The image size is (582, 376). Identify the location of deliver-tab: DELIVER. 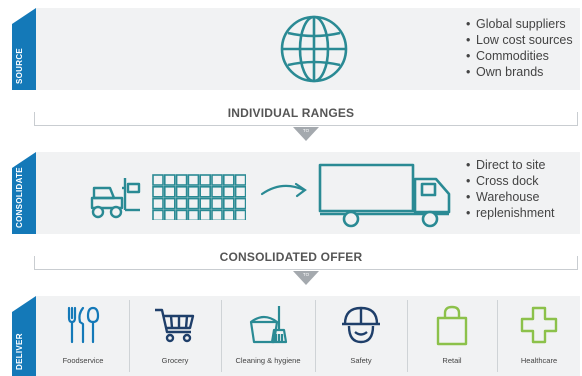
(24, 336).